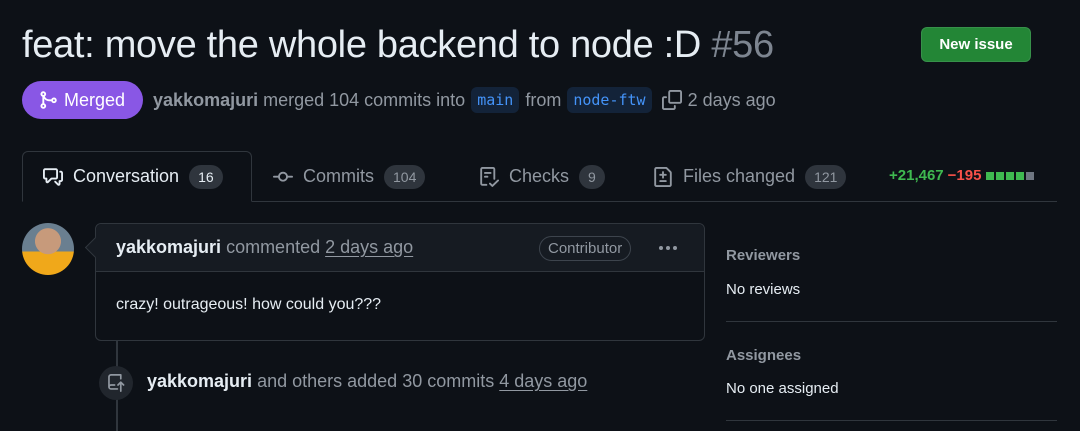 The height and width of the screenshot is (431, 1080). What do you see at coordinates (495, 100) in the screenshot?
I see `base-branch: main` at bounding box center [495, 100].